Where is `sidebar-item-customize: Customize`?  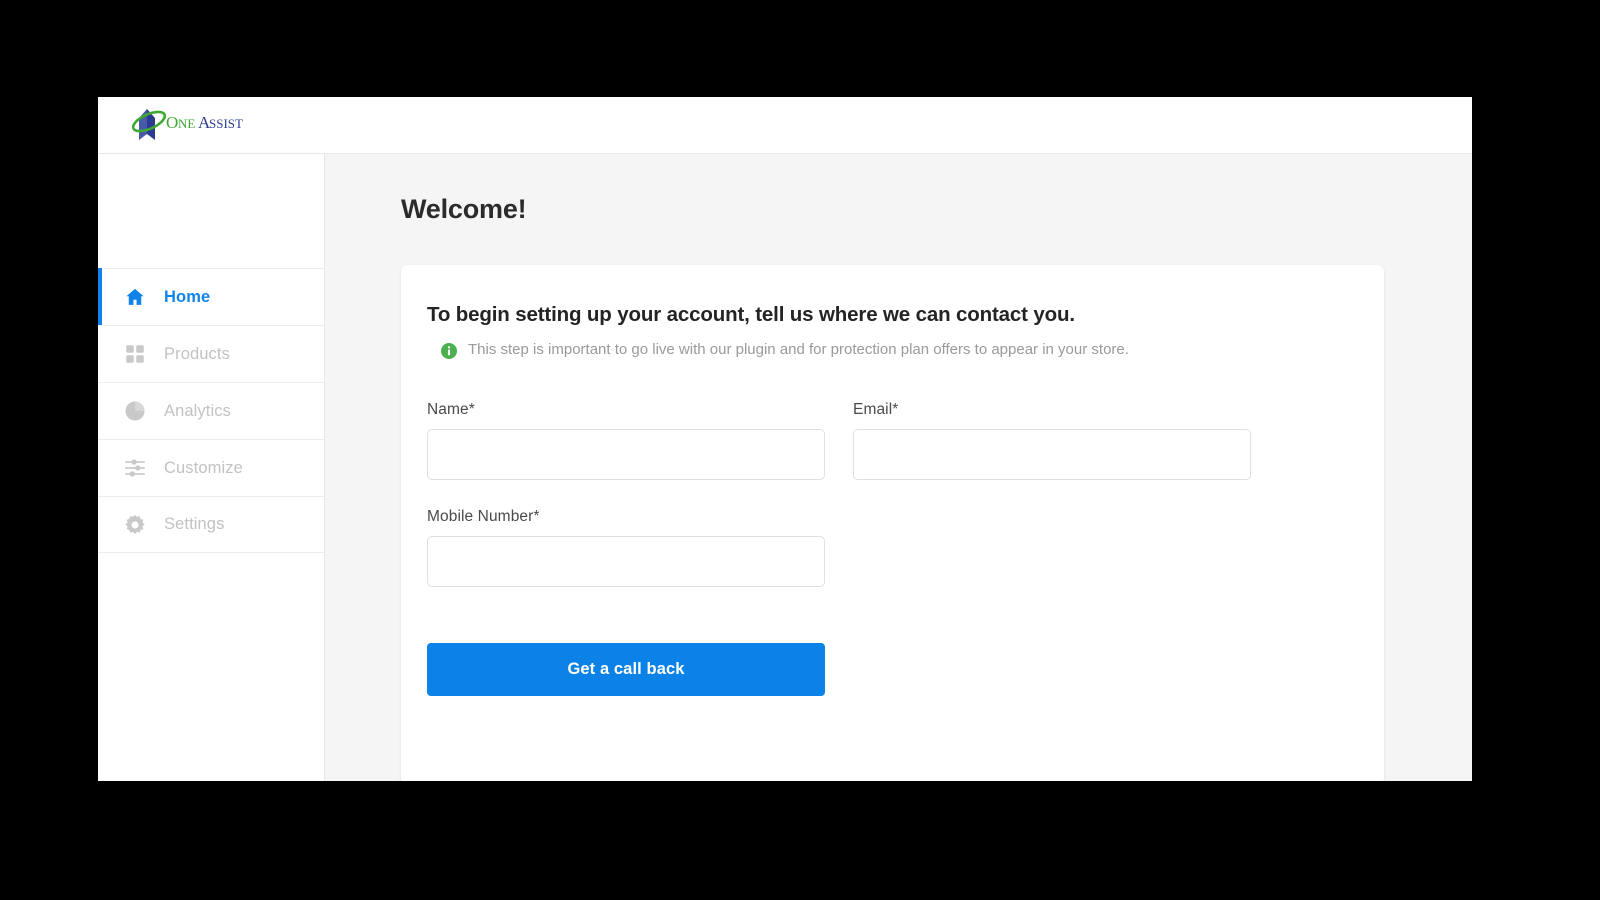
sidebar-item-customize: Customize is located at coordinates (211, 467).